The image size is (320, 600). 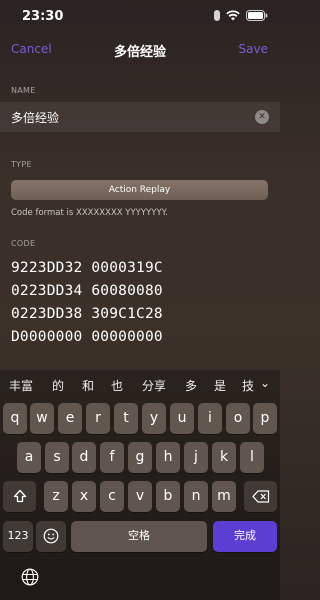 I want to click on key-g: g, so click(x=140, y=457).